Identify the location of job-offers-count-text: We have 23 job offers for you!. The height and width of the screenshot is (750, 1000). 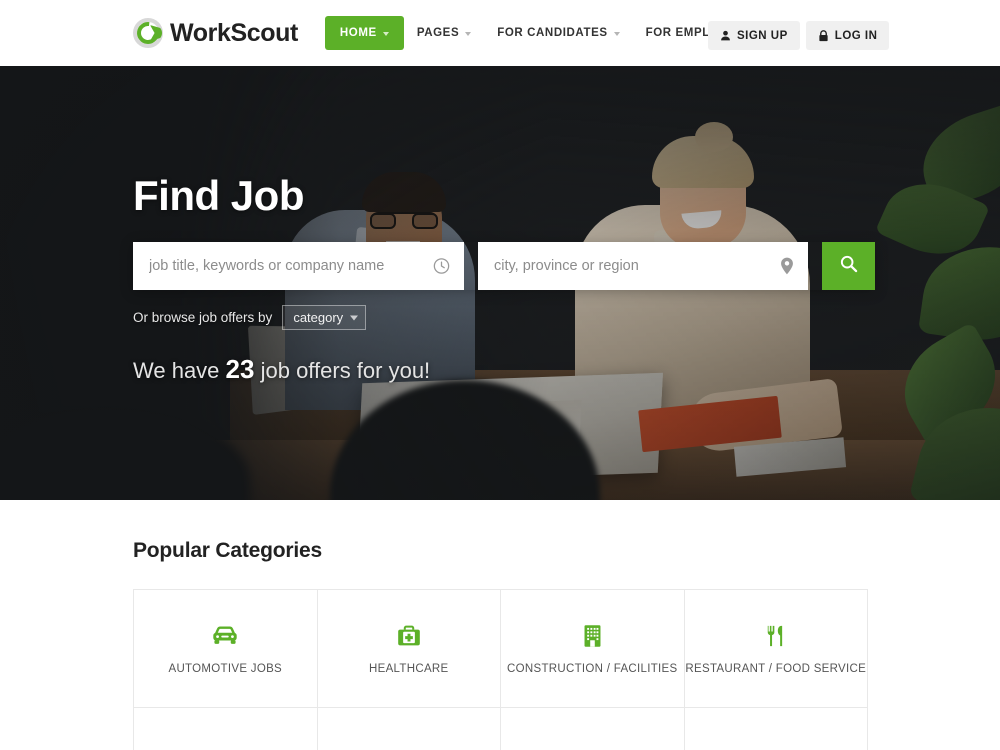
(281, 369).